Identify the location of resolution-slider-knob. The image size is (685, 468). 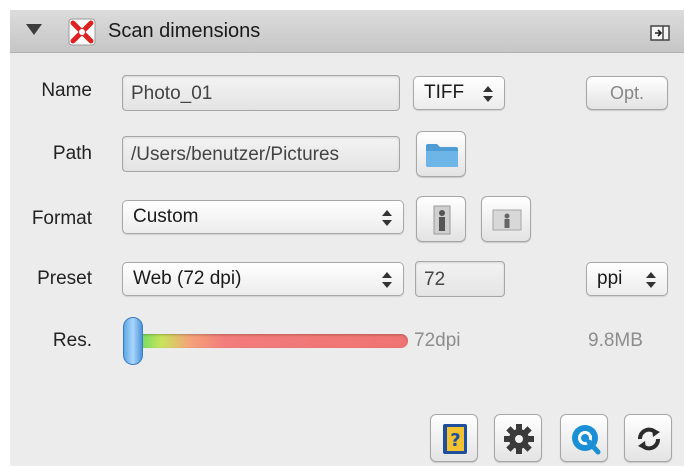
(133, 341).